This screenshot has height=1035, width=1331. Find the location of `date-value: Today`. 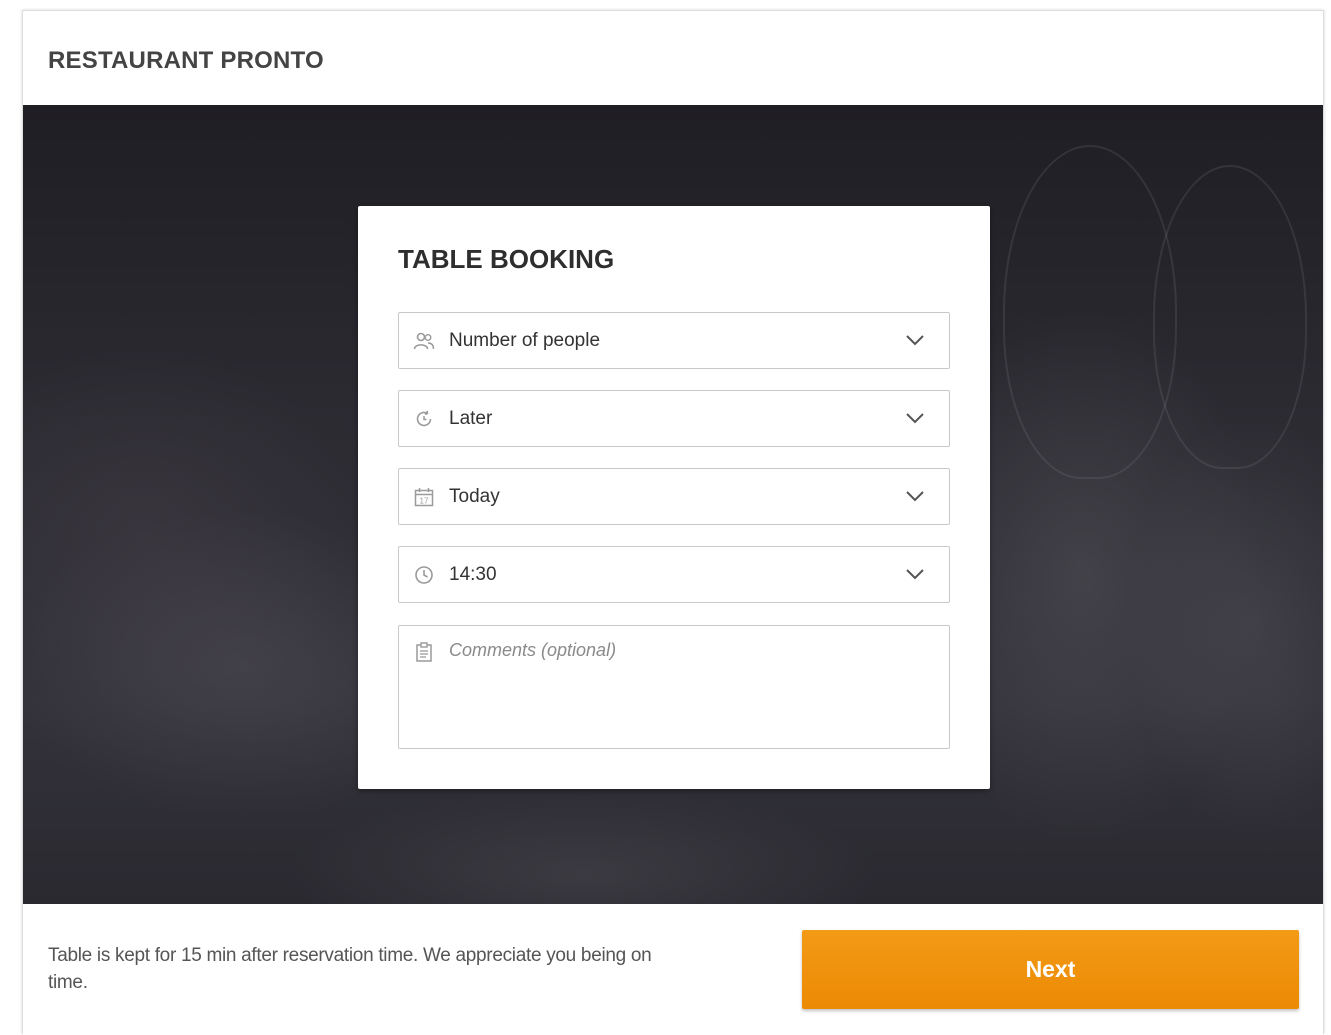

date-value: Today is located at coordinates (474, 496).